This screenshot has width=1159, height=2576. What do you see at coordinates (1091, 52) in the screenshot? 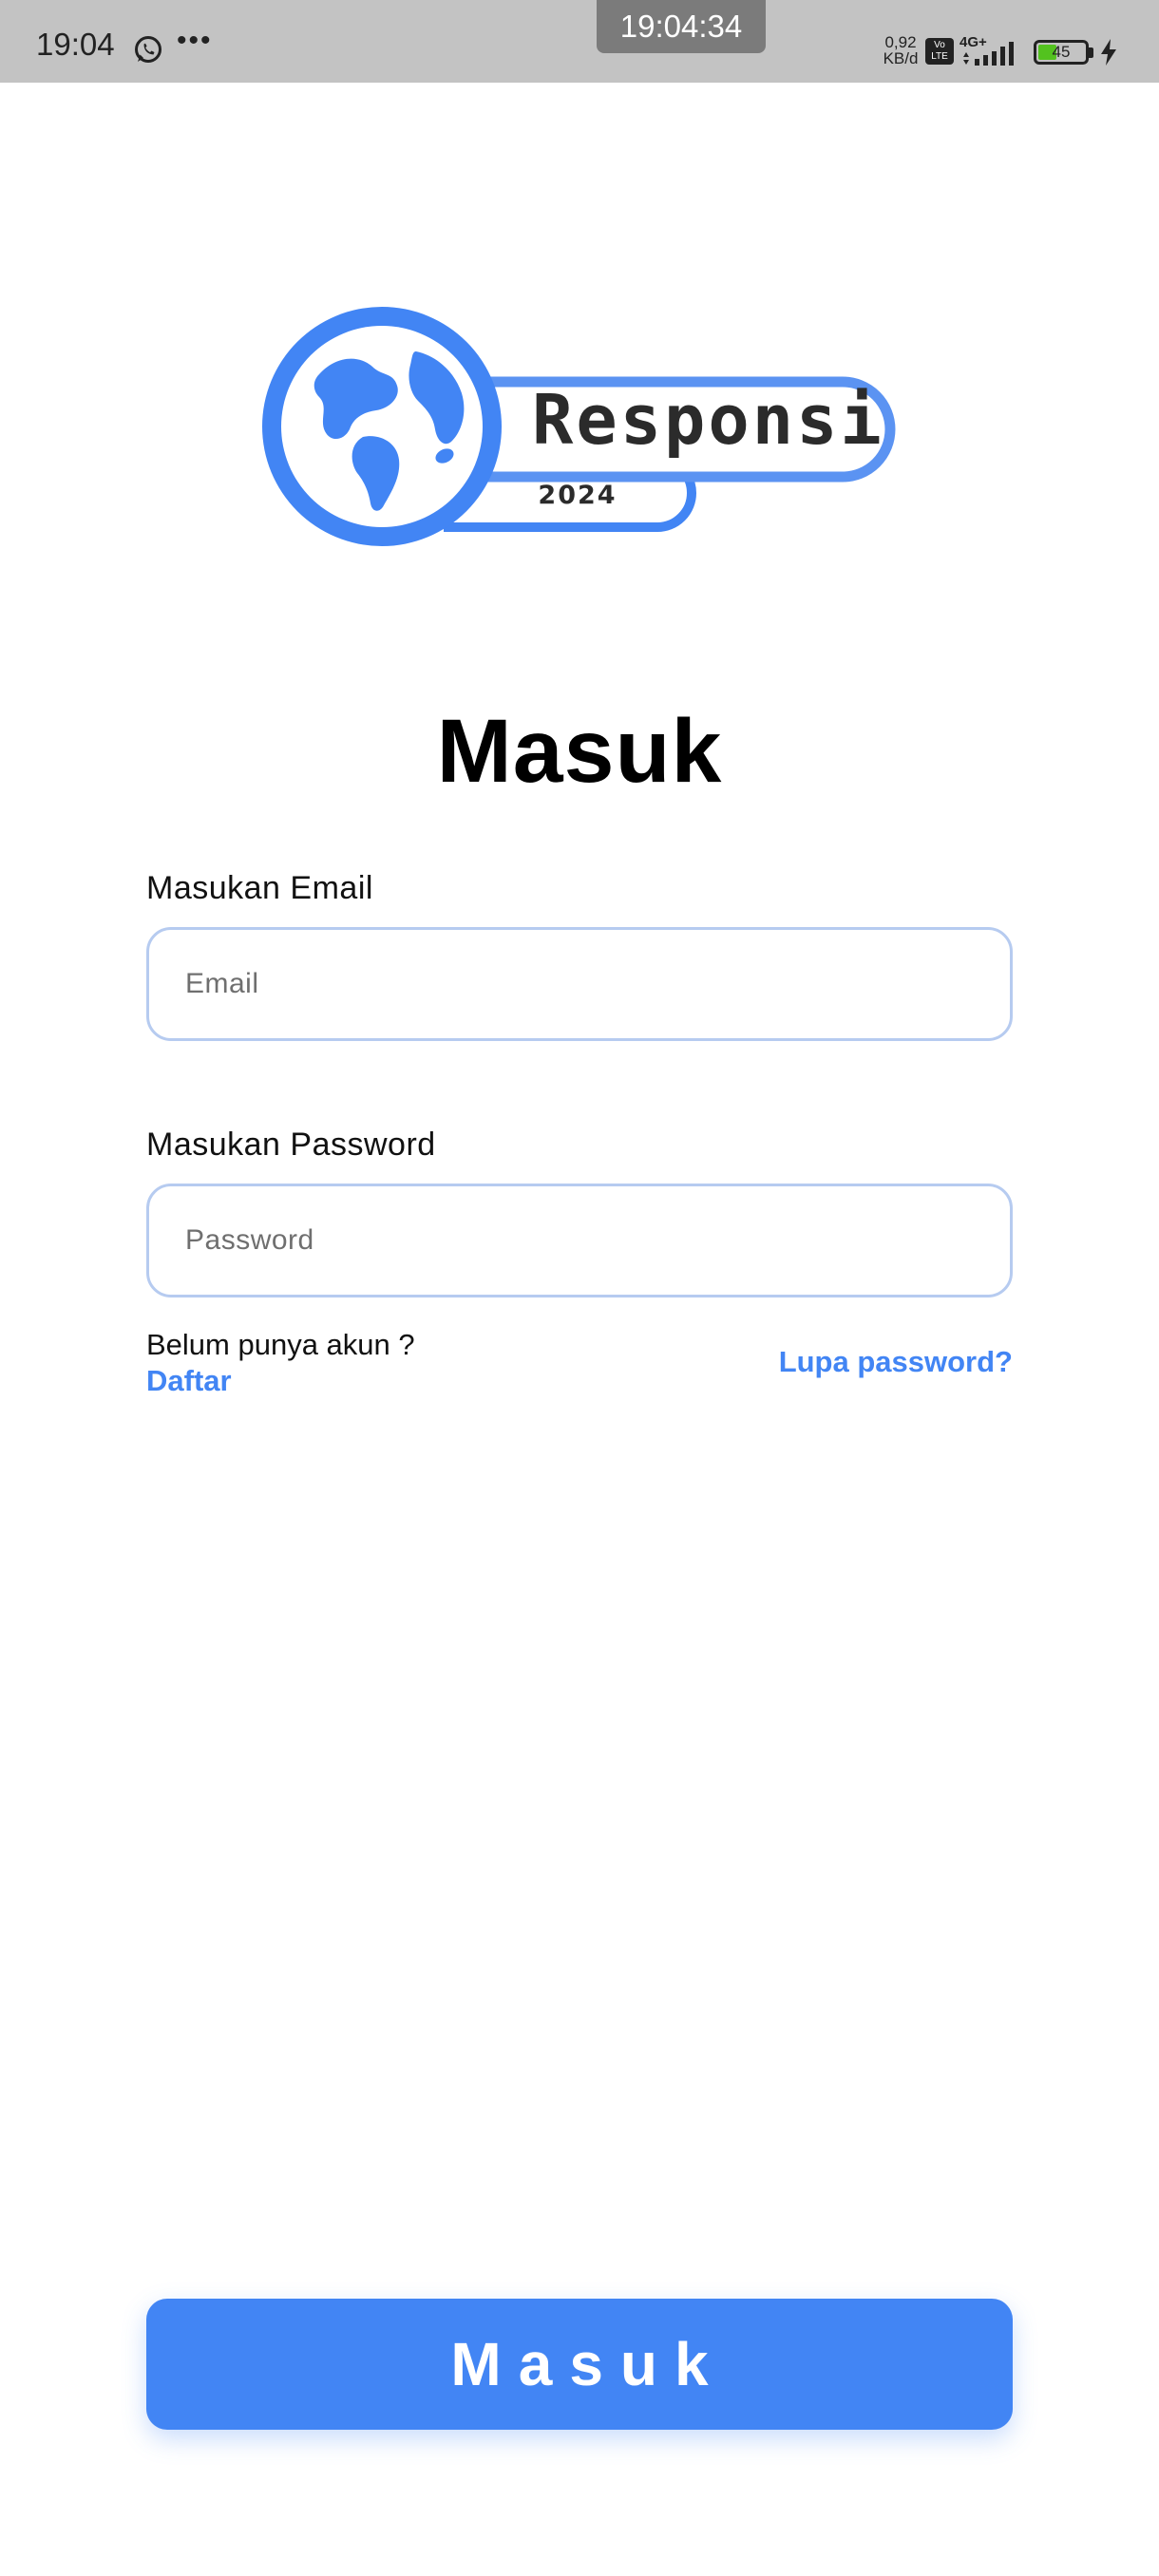
I see `battery-tip` at bounding box center [1091, 52].